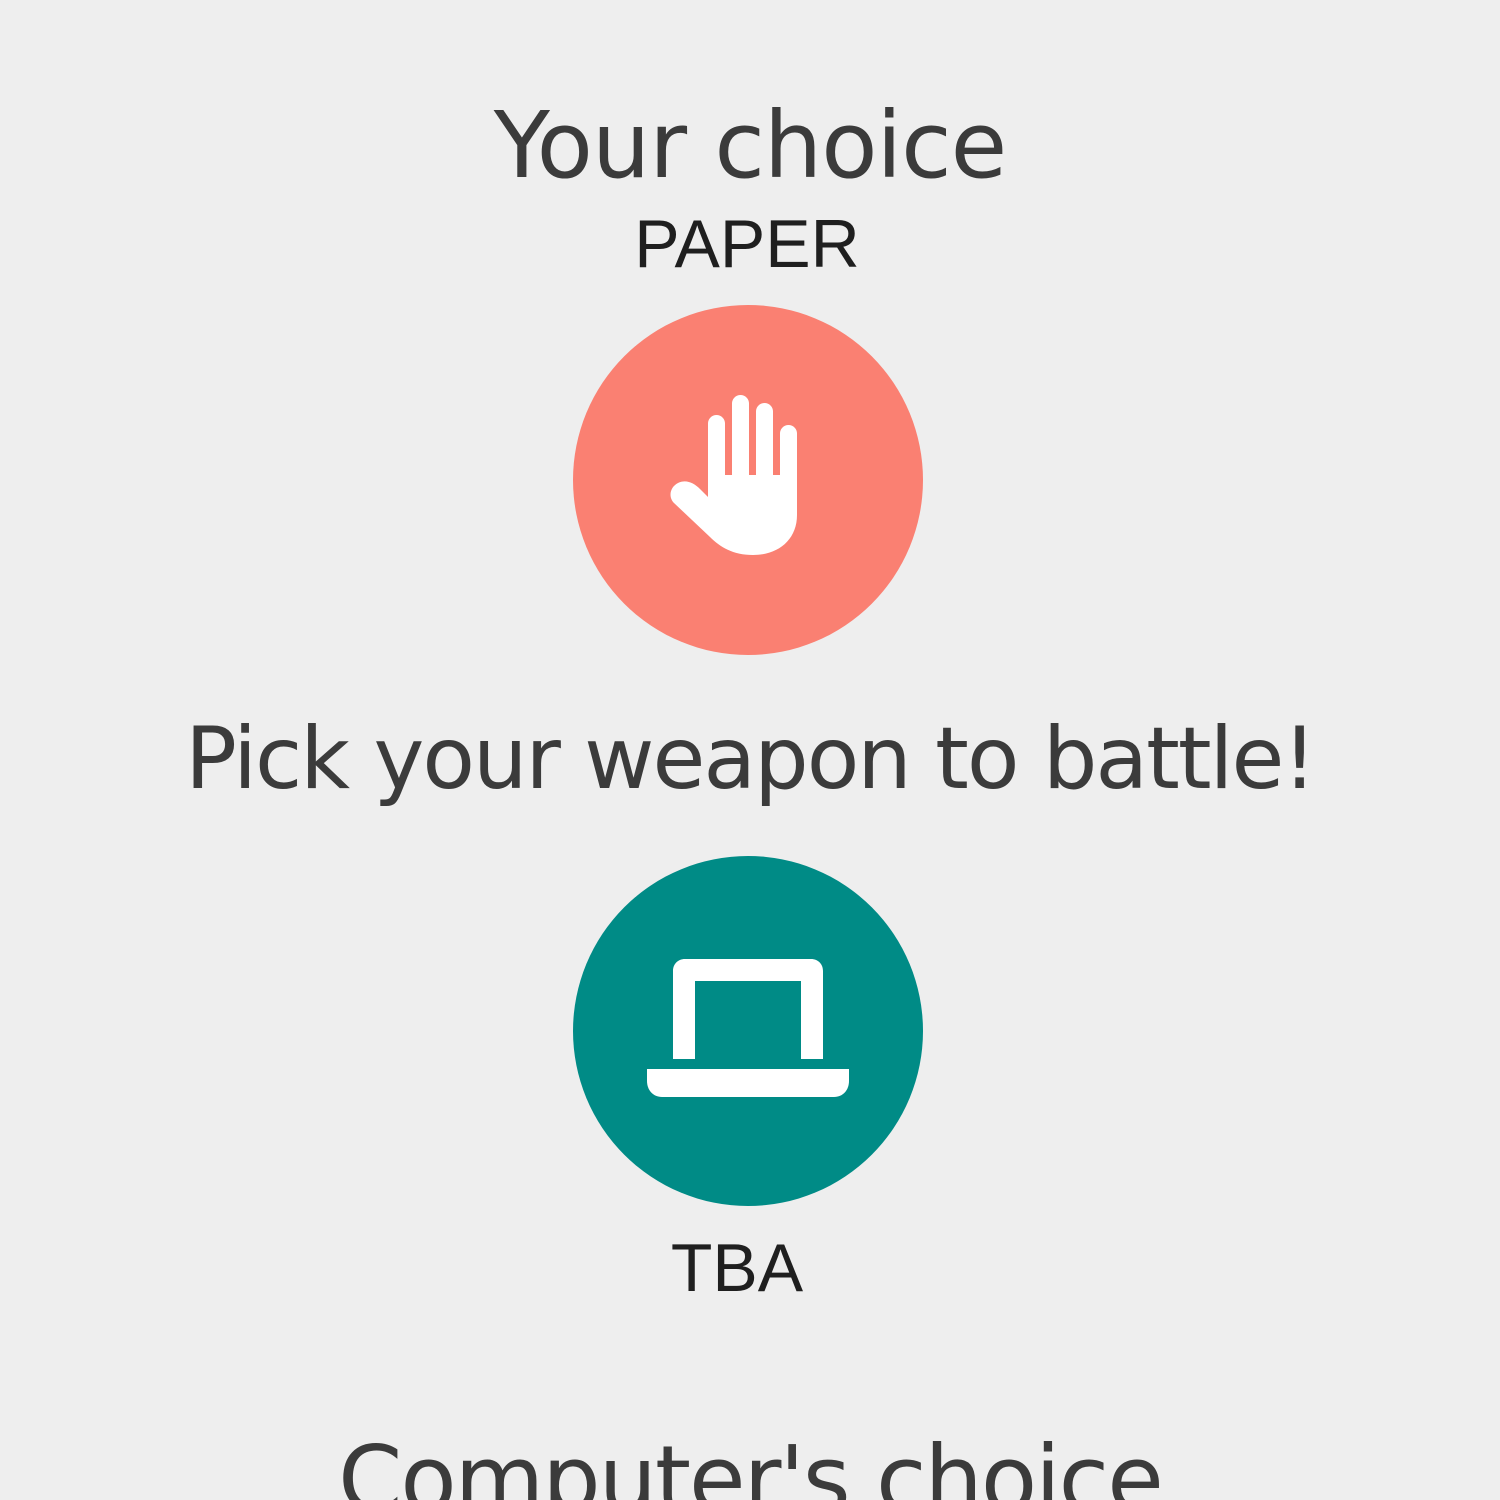 This screenshot has height=1500, width=1500. I want to click on player-choice-label: PAPER, so click(747, 244).